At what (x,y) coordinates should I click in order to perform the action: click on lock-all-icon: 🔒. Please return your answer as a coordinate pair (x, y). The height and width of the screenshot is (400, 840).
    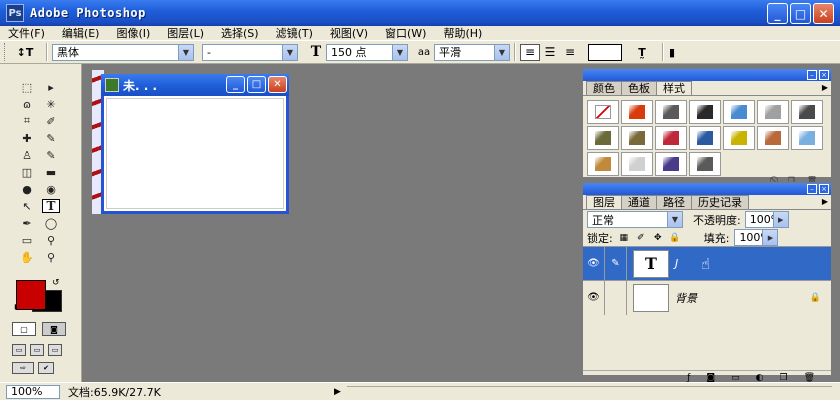
    Looking at the image, I should click on (675, 237).